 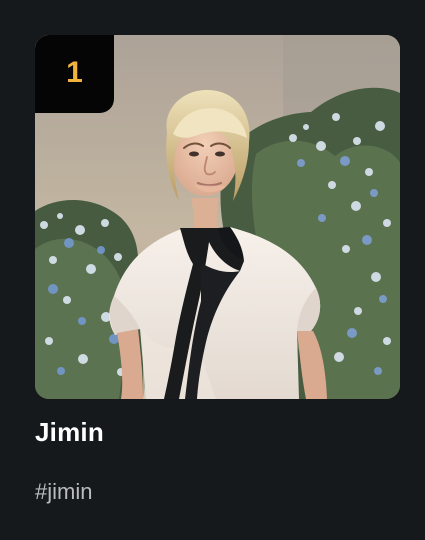 I want to click on rank-badge: 1, so click(x=74, y=74).